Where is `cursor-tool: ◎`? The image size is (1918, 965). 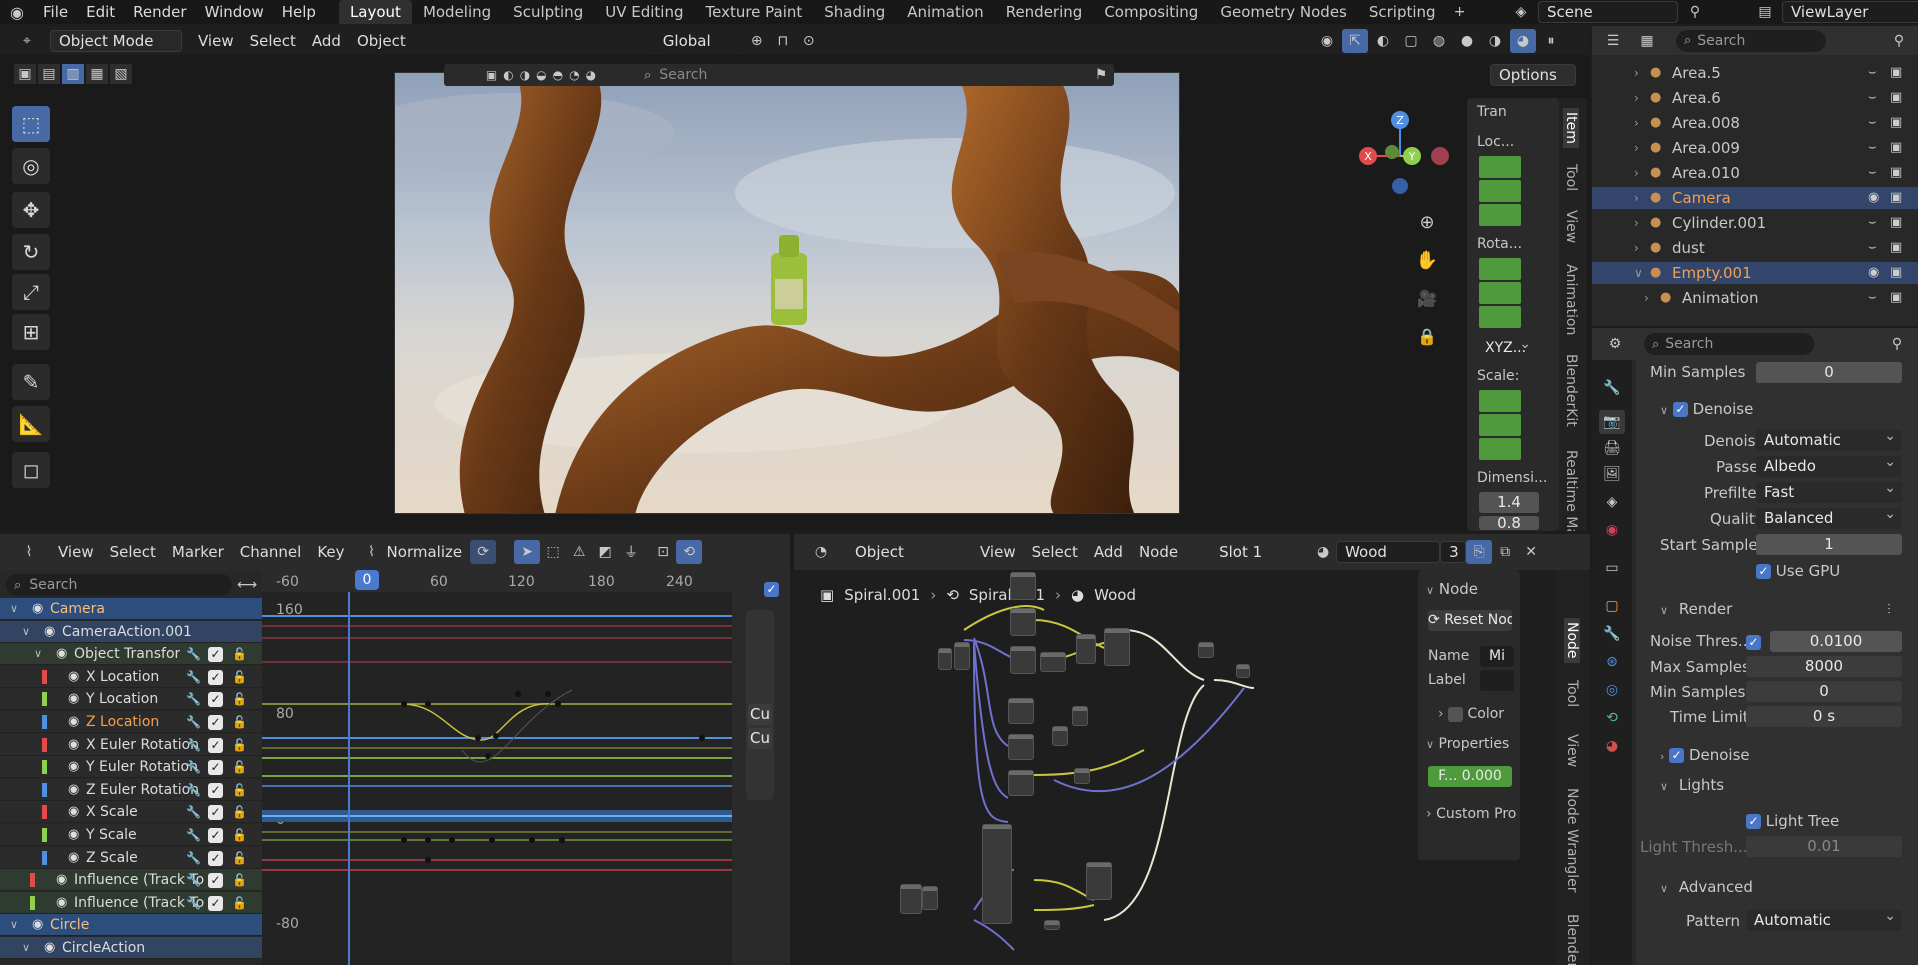
cursor-tool: ◎ is located at coordinates (31, 166).